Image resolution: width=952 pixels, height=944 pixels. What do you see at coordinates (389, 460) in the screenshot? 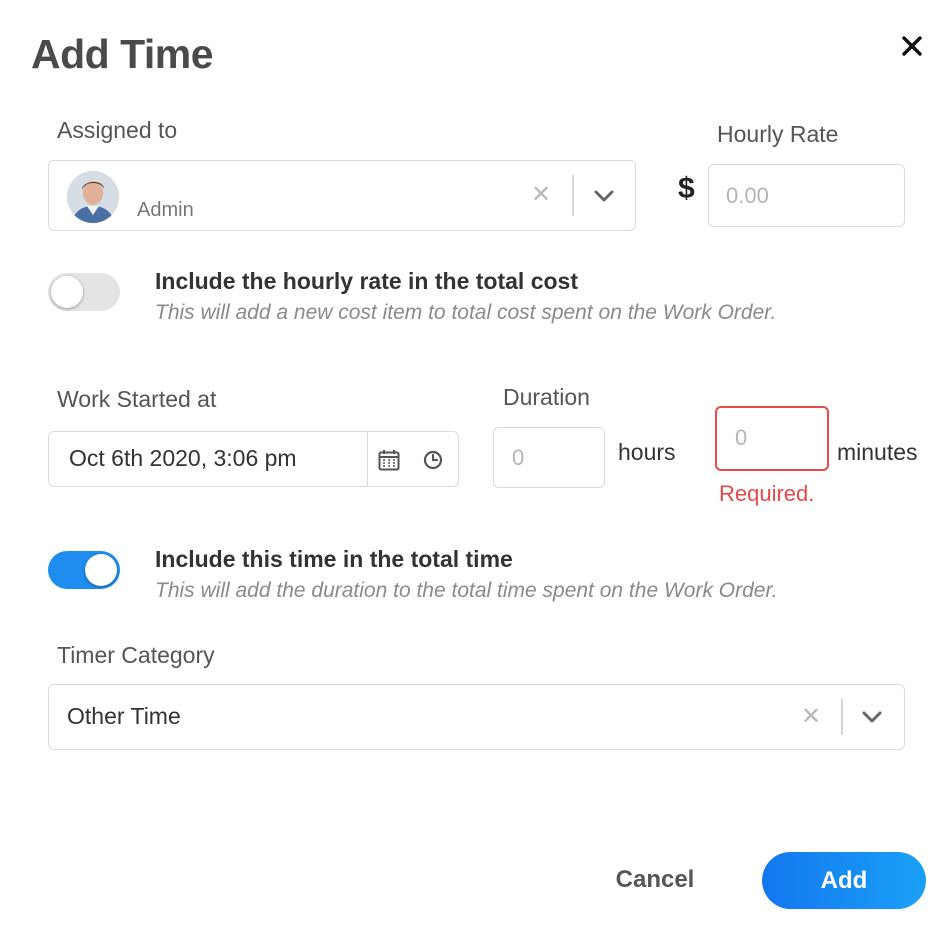
I see `calendar-icon` at bounding box center [389, 460].